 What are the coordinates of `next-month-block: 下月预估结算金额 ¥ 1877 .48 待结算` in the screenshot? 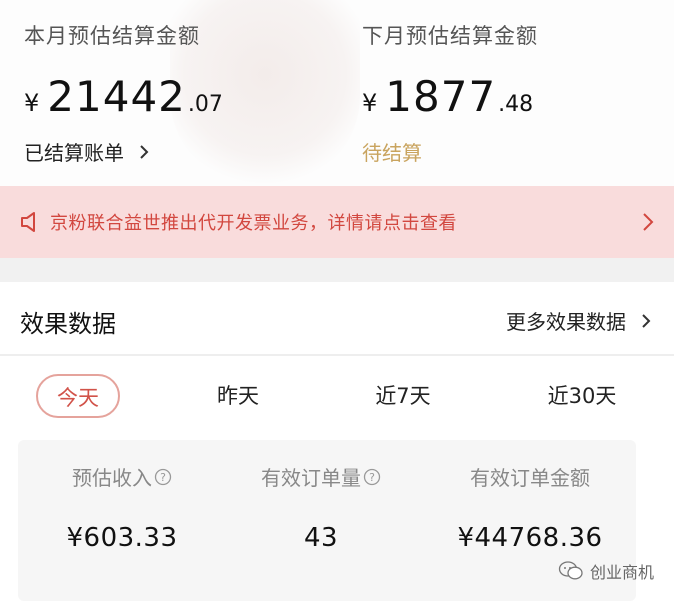 It's located at (450, 93).